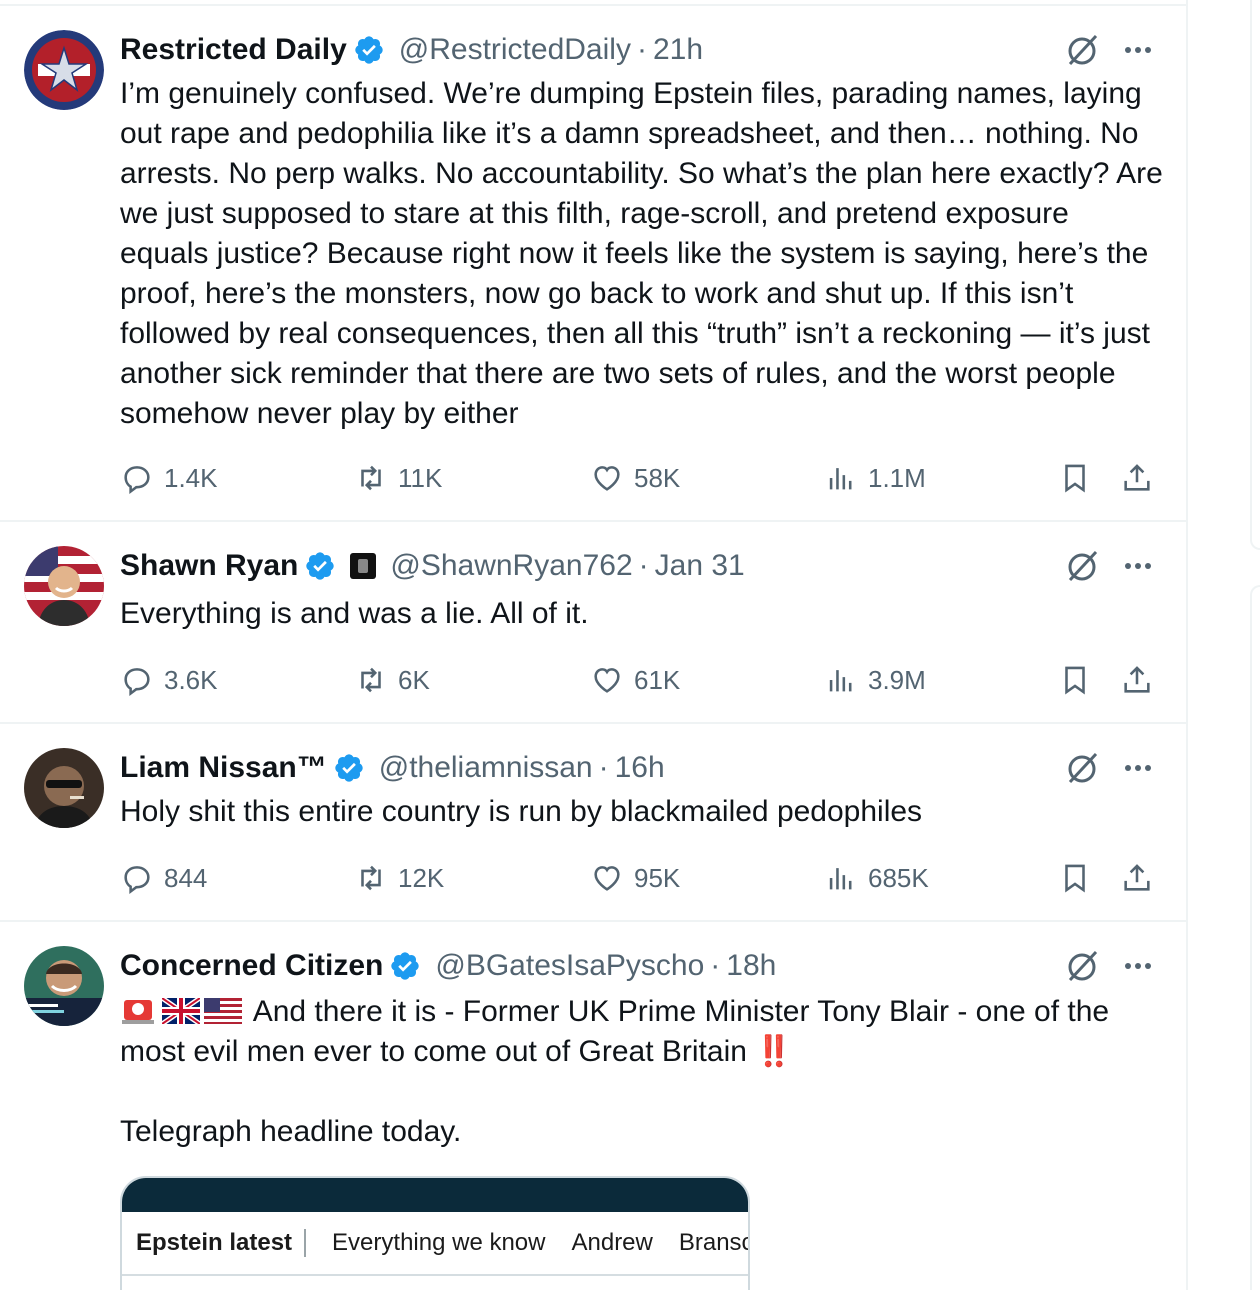  I want to click on repost-button: 6K, so click(392, 680).